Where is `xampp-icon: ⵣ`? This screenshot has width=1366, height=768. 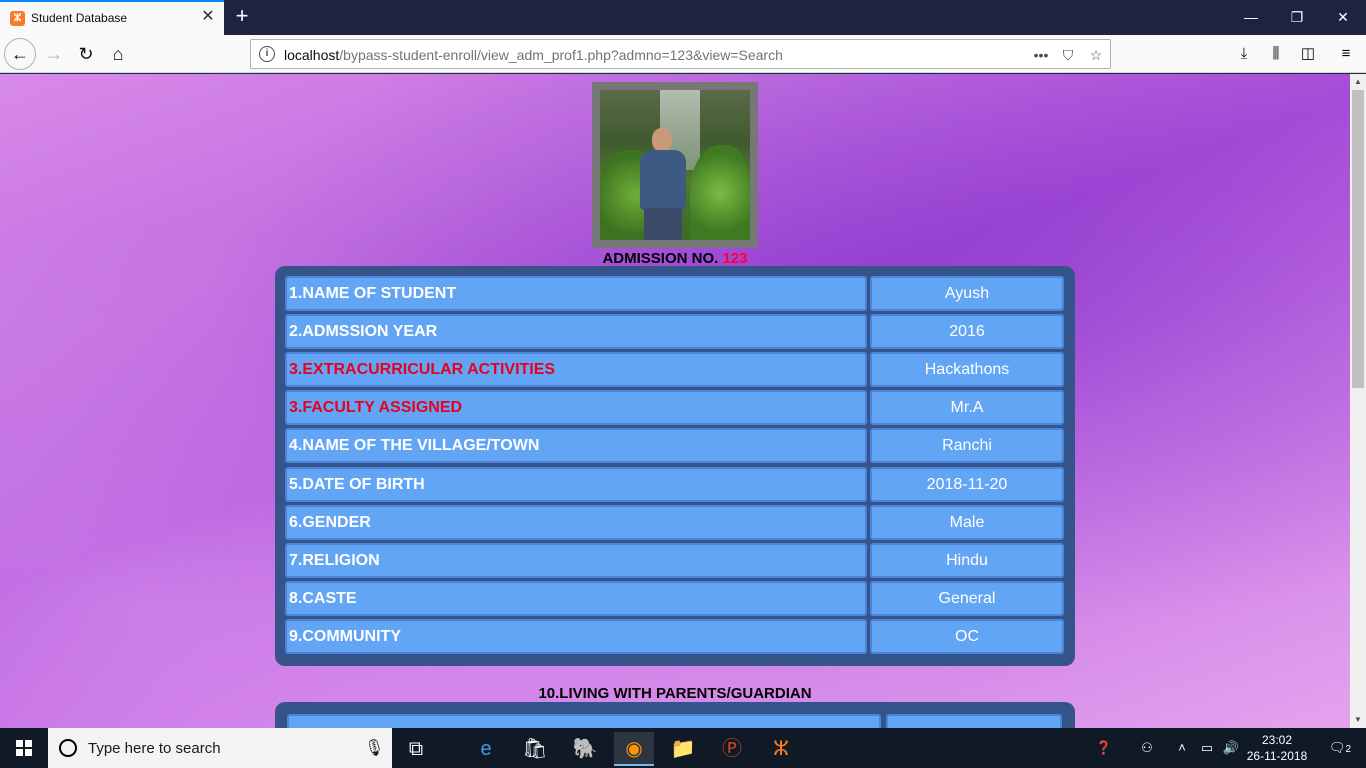
xampp-icon: ⵣ is located at coordinates (781, 749).